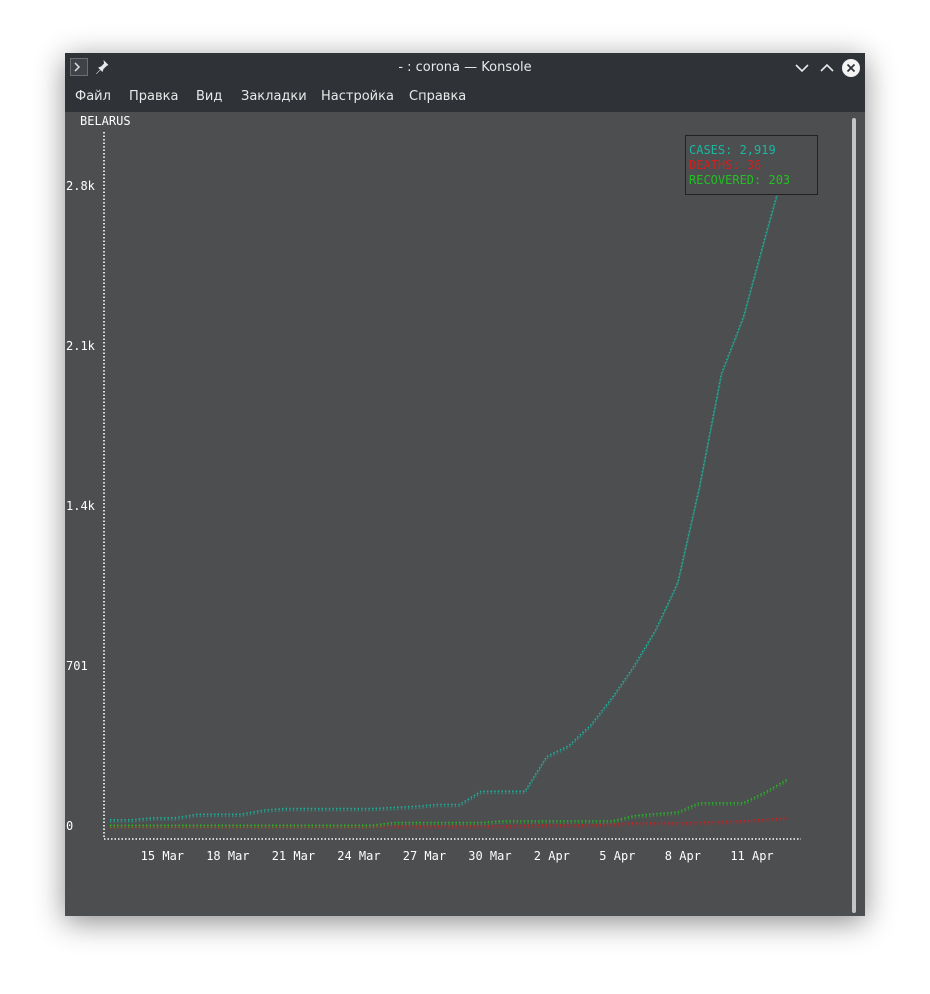  What do you see at coordinates (682, 856) in the screenshot?
I see `x-tick-label: 8 Apr` at bounding box center [682, 856].